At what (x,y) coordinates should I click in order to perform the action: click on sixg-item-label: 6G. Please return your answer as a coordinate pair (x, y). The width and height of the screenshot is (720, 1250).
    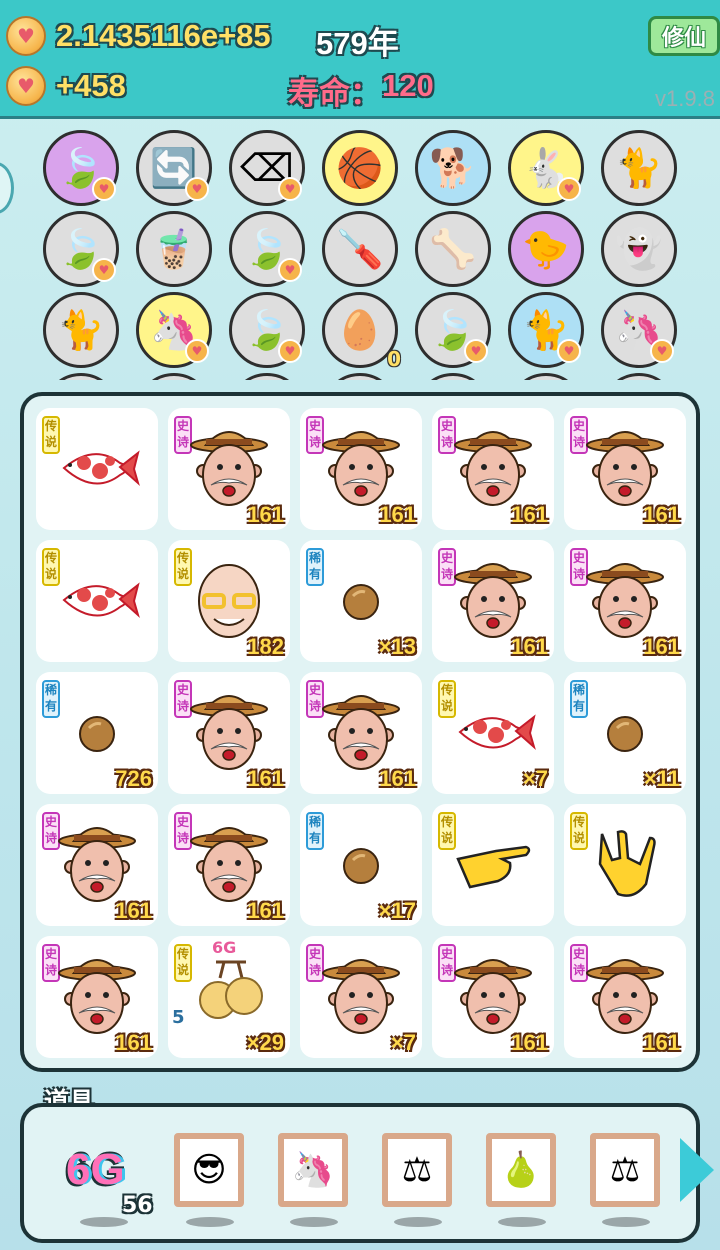
    Looking at the image, I should click on (95, 1170).